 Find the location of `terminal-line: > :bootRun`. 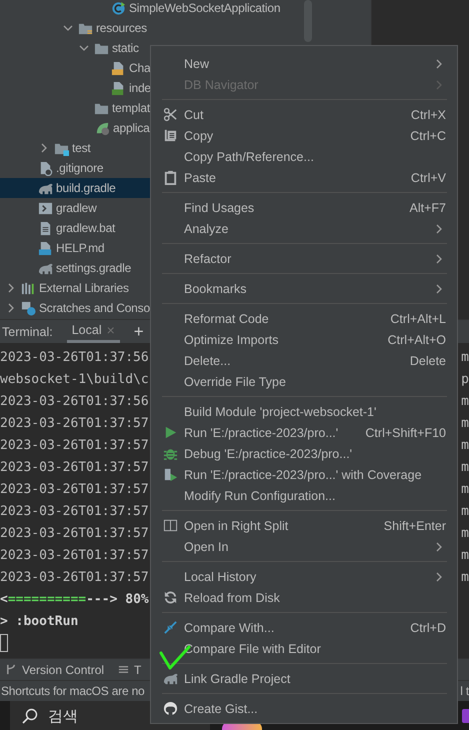

terminal-line: > :bootRun is located at coordinates (39, 621).